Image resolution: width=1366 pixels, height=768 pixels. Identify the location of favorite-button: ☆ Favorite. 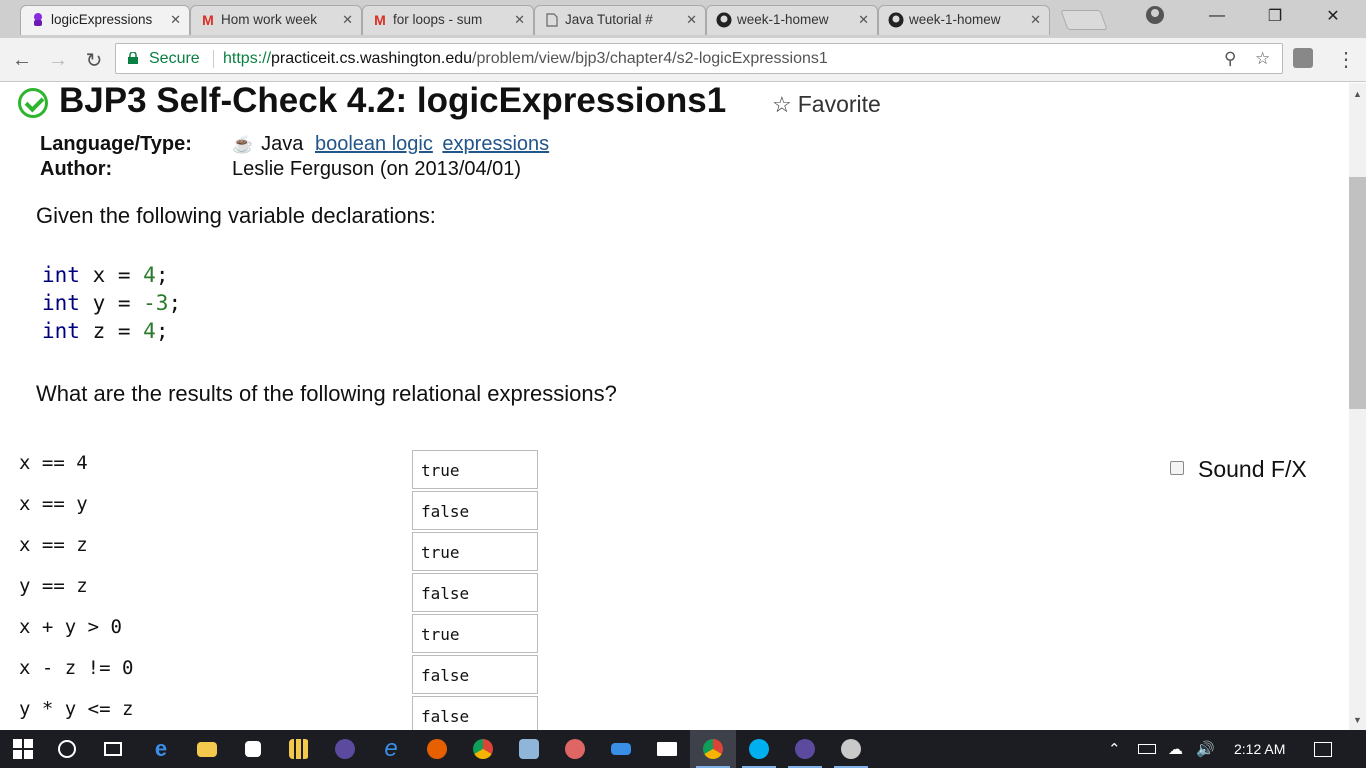
(826, 104).